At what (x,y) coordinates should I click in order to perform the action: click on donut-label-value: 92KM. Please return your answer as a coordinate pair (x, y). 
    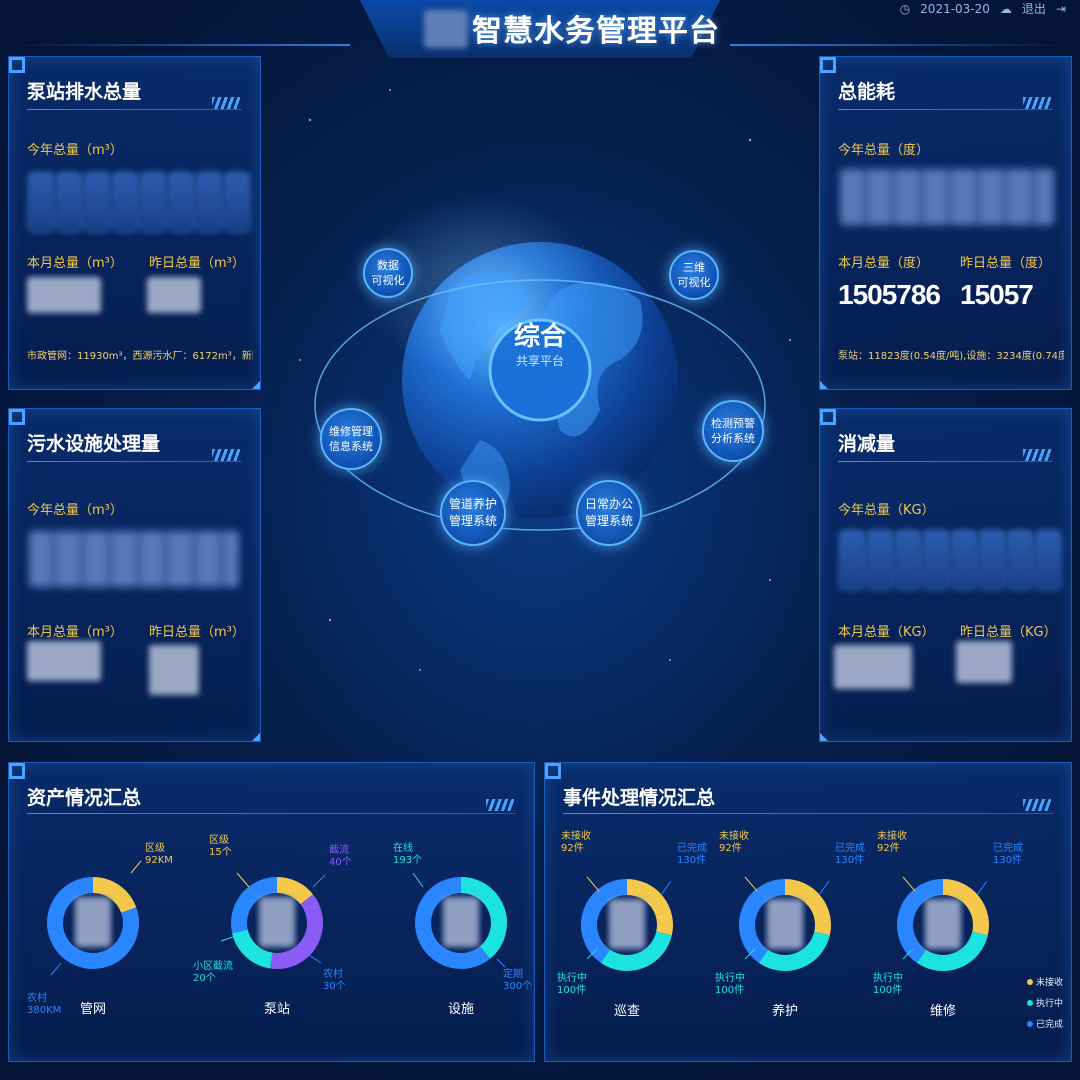
    Looking at the image, I should click on (159, 860).